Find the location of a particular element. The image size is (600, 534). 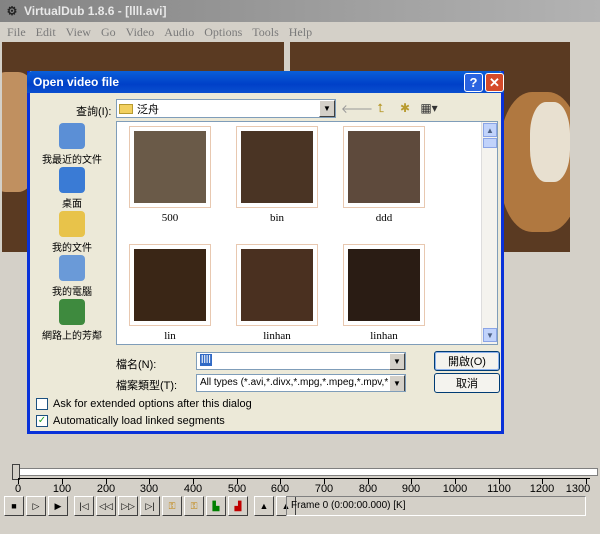

step-back-button: ◁◁ is located at coordinates (106, 506).